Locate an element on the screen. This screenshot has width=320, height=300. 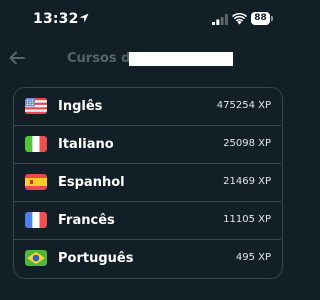
status-time: 13:32 is located at coordinates (56, 19).